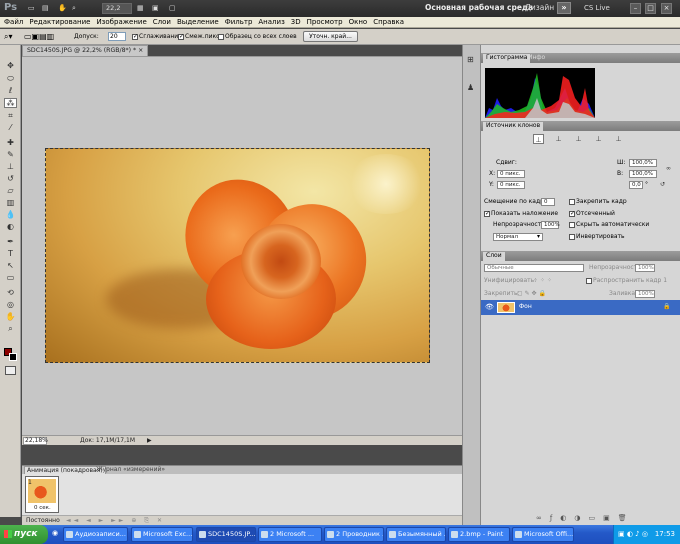 This screenshot has width=680, height=544. I want to click on lasso-tool-icon: ℓ, so click(10, 91).